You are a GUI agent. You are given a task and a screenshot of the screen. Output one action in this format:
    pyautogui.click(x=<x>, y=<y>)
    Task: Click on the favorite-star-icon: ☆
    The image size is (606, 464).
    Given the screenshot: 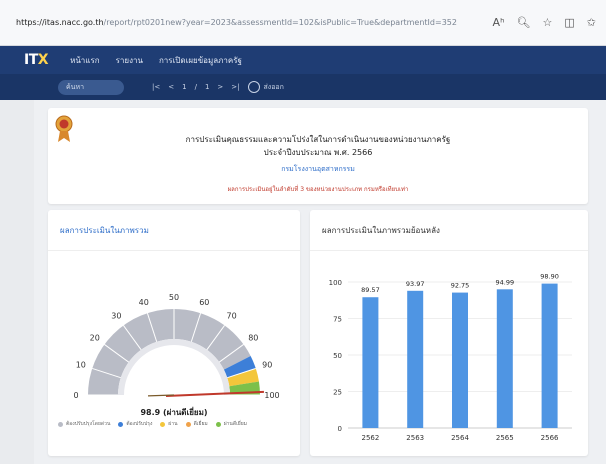 What is the action you would take?
    pyautogui.click(x=548, y=22)
    